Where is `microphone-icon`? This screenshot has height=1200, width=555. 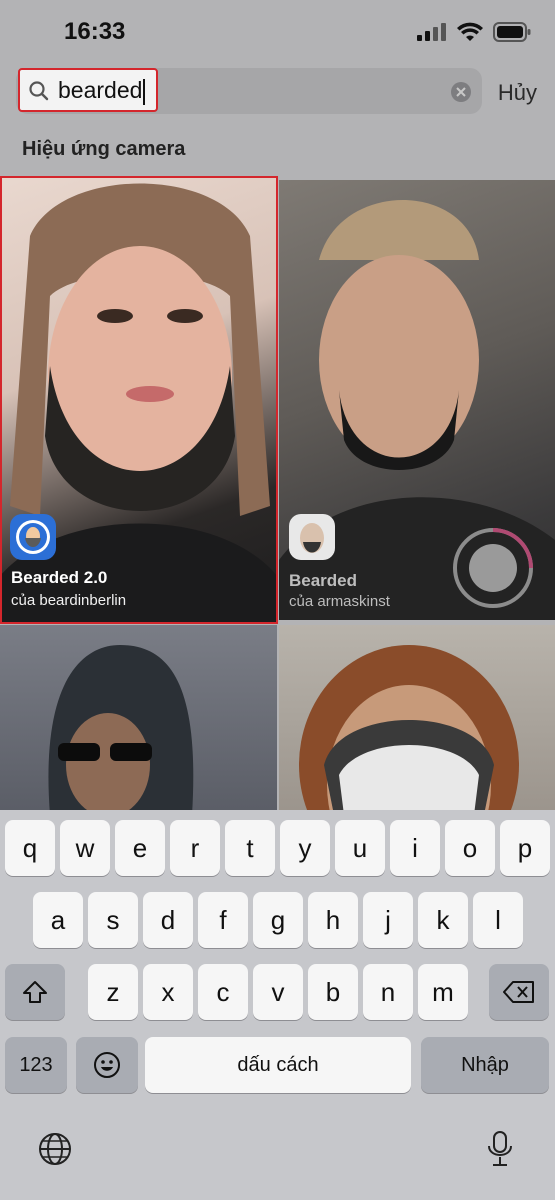 microphone-icon is located at coordinates (500, 1149).